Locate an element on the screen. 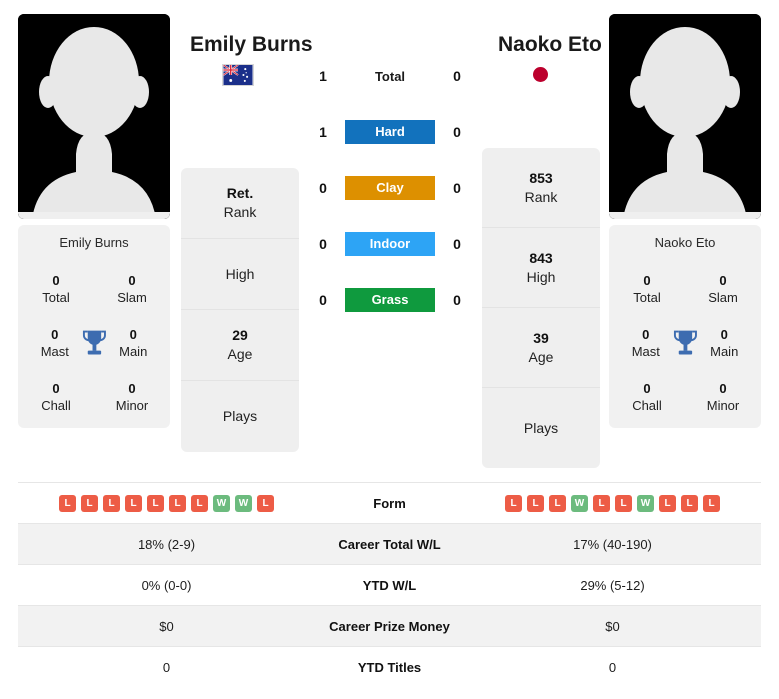 This screenshot has width=779, height=699. stat-value-right: 0 is located at coordinates (612, 667).